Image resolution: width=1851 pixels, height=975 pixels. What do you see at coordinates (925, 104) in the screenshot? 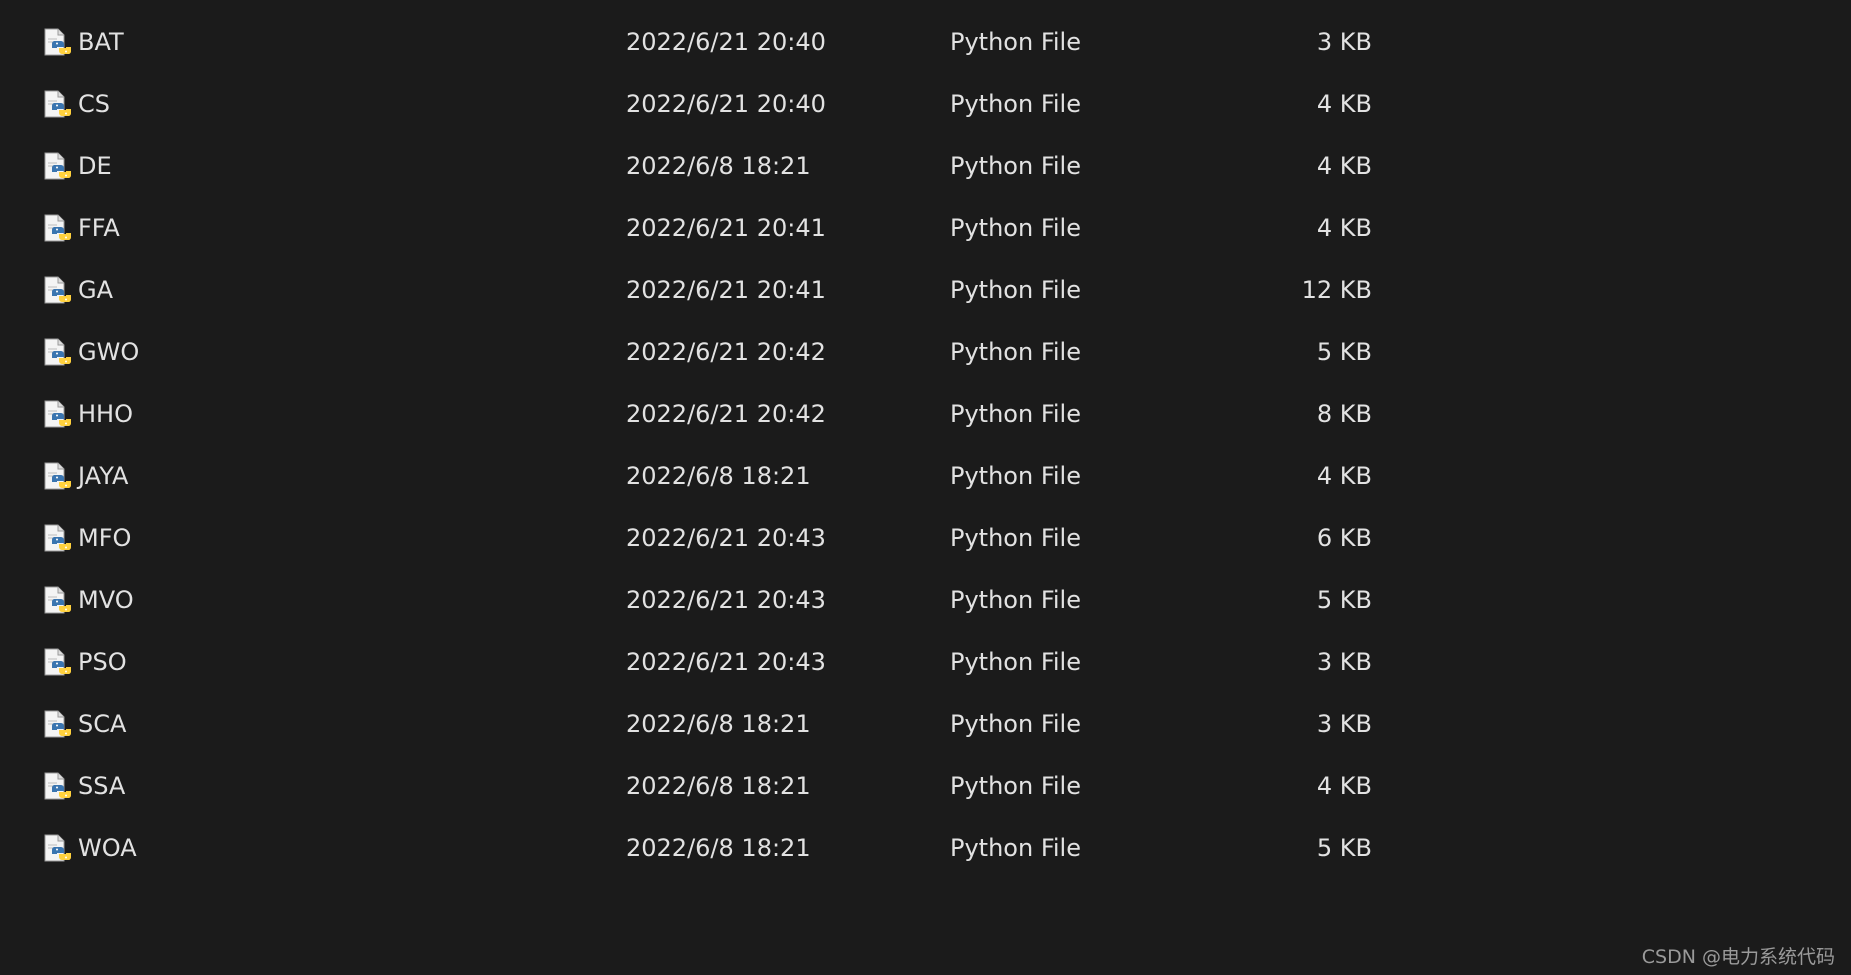
I see `file-row: CS 2022/6/21 20:40 Python File 4 KB` at bounding box center [925, 104].